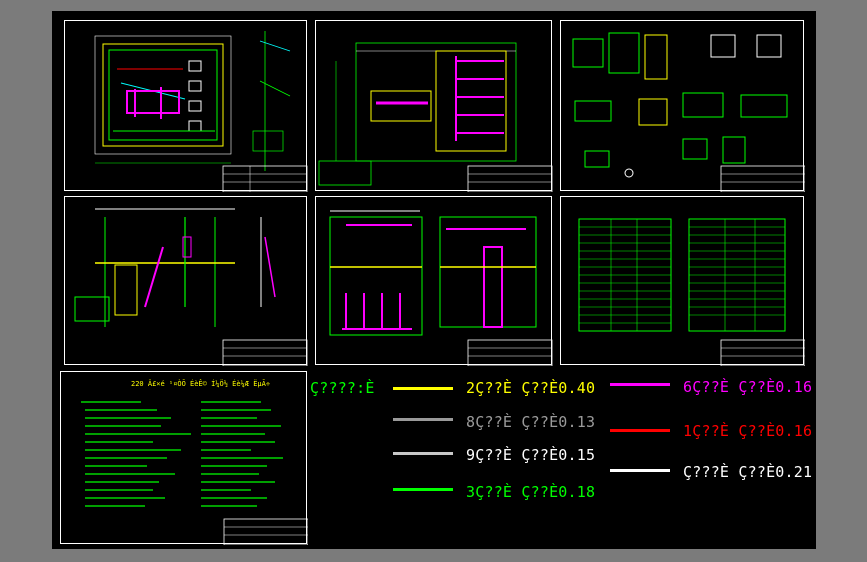 The height and width of the screenshot is (562, 867). Describe the element at coordinates (435, 117) in the screenshot. I see `piping-plan-drawing` at that location.